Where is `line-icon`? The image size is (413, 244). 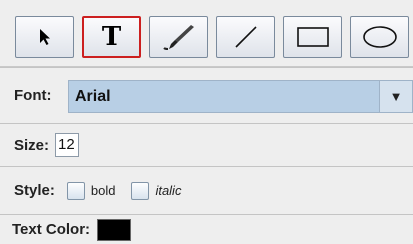 line-icon is located at coordinates (245, 37).